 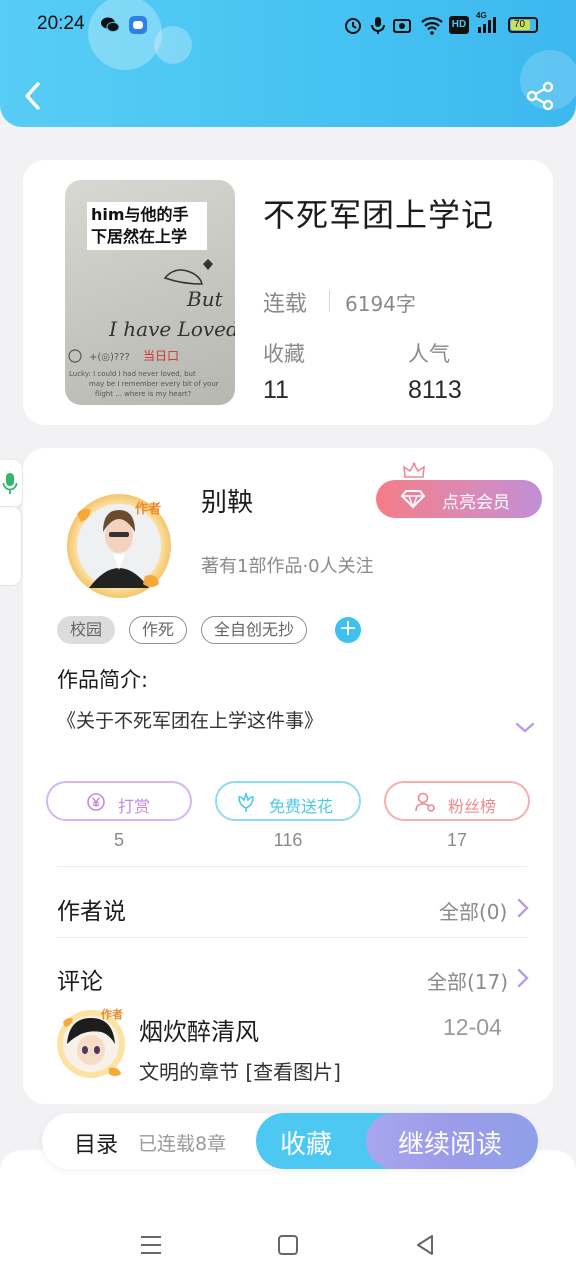 I want to click on tag-item: 作死, so click(x=158, y=630).